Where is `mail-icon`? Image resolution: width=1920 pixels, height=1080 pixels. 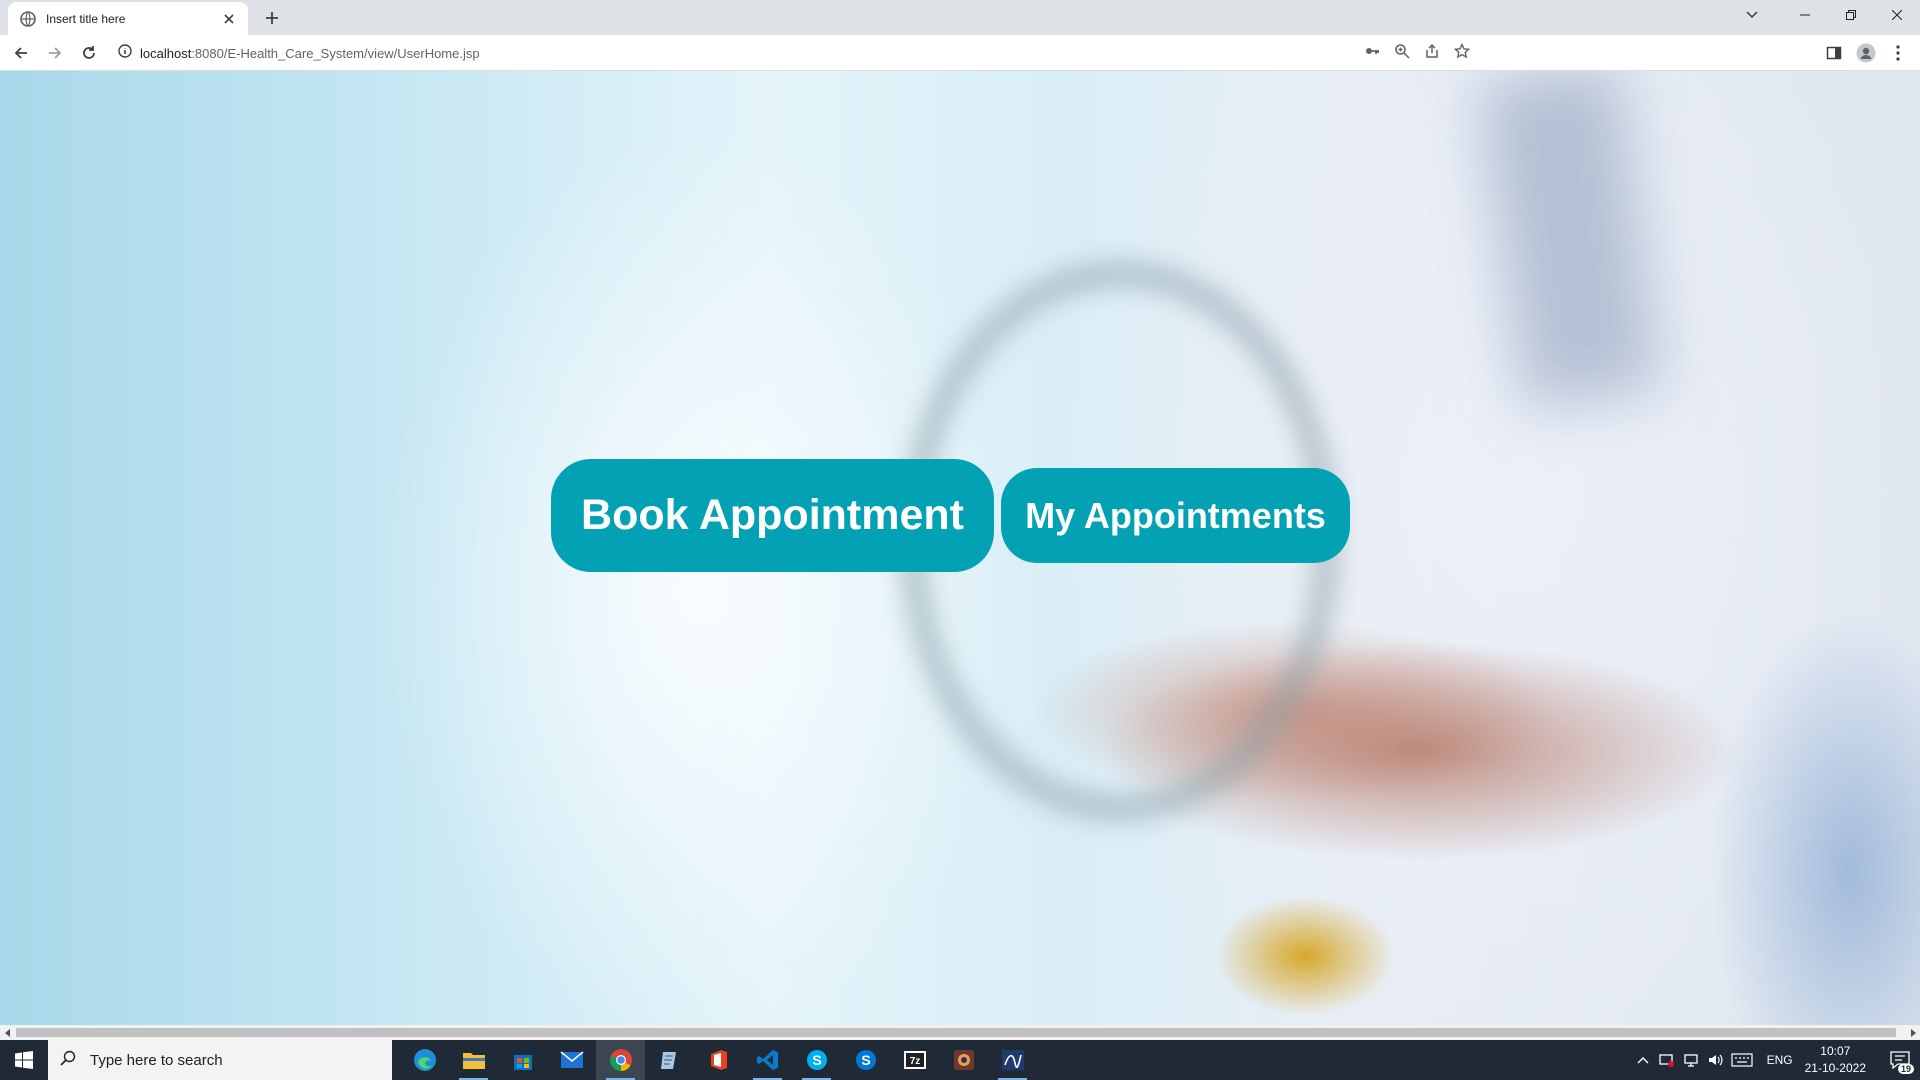
mail-icon is located at coordinates (571, 1060).